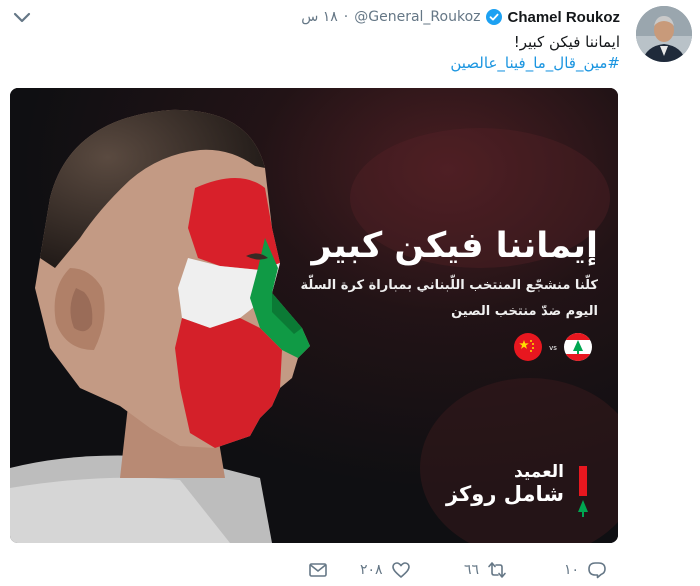 The image size is (700, 586). I want to click on retweet-button: ٦٦, so click(485, 570).